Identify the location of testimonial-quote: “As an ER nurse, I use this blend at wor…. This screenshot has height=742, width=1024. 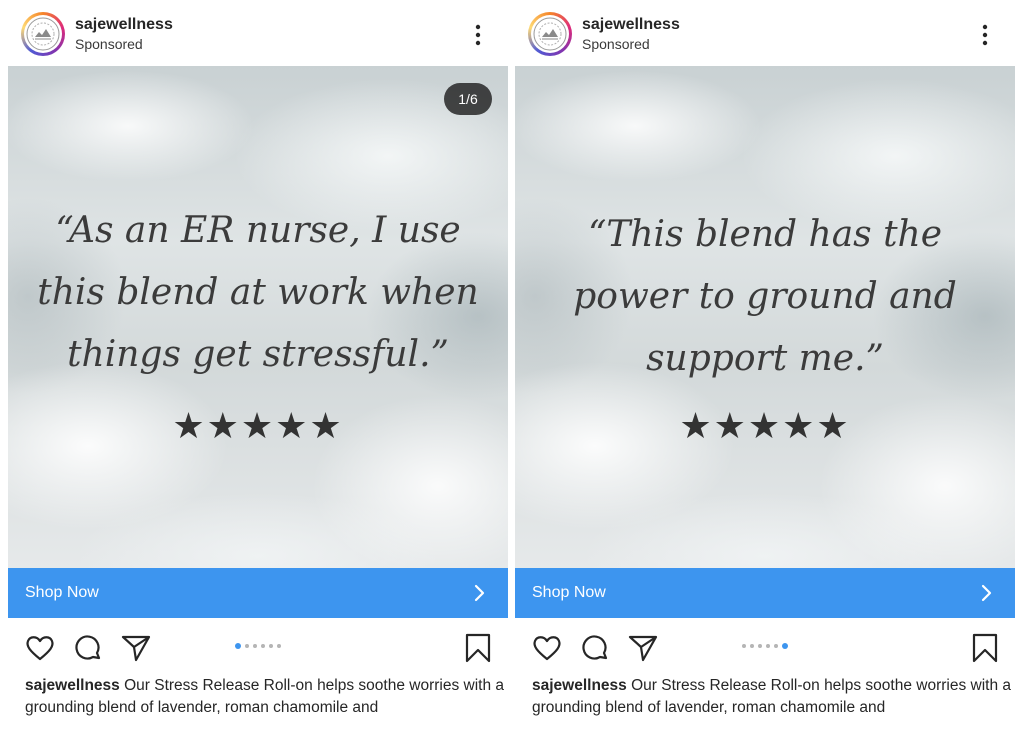
(258, 292).